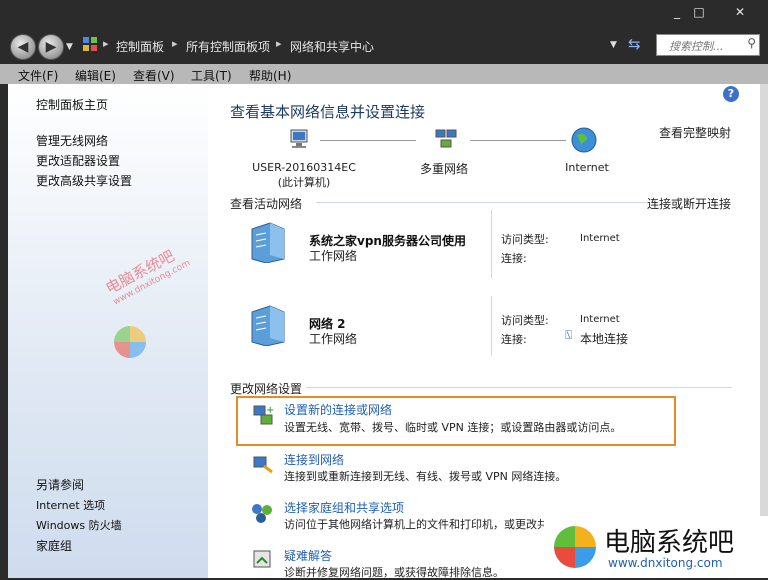  What do you see at coordinates (79, 525) in the screenshot?
I see `sidebar-windows-firewall: Windows 防火墙` at bounding box center [79, 525].